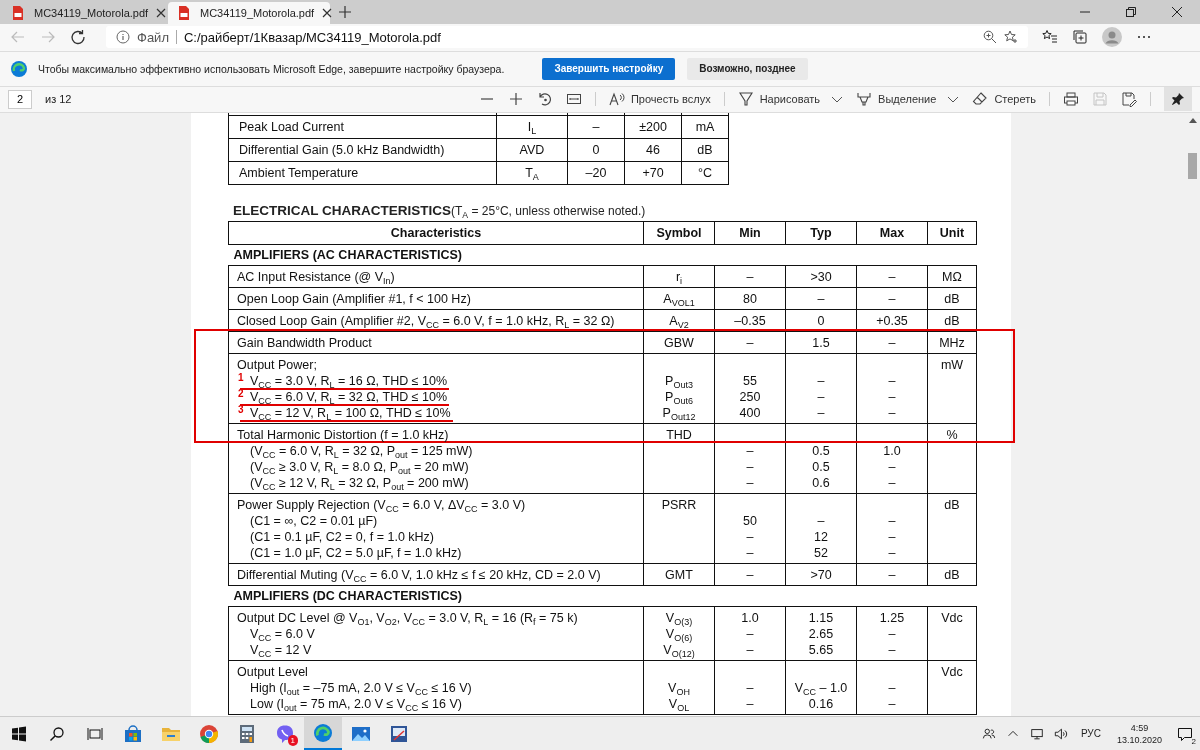 The width and height of the screenshot is (1200, 750). Describe the element at coordinates (896, 99) in the screenshot. I see `toolbar-button: Выделение` at that location.